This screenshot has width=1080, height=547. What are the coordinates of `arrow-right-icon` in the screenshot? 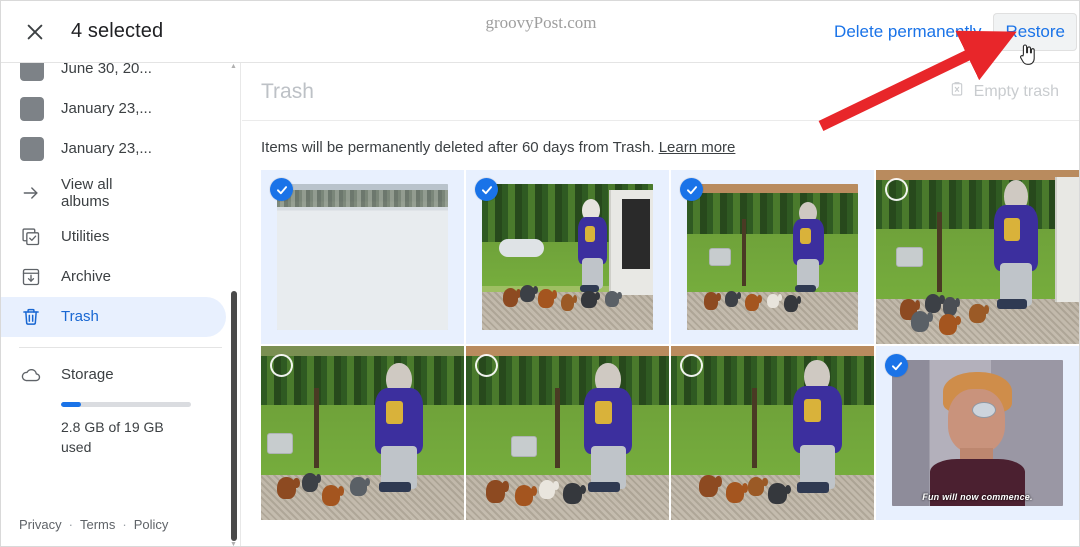 It's located at (31, 193).